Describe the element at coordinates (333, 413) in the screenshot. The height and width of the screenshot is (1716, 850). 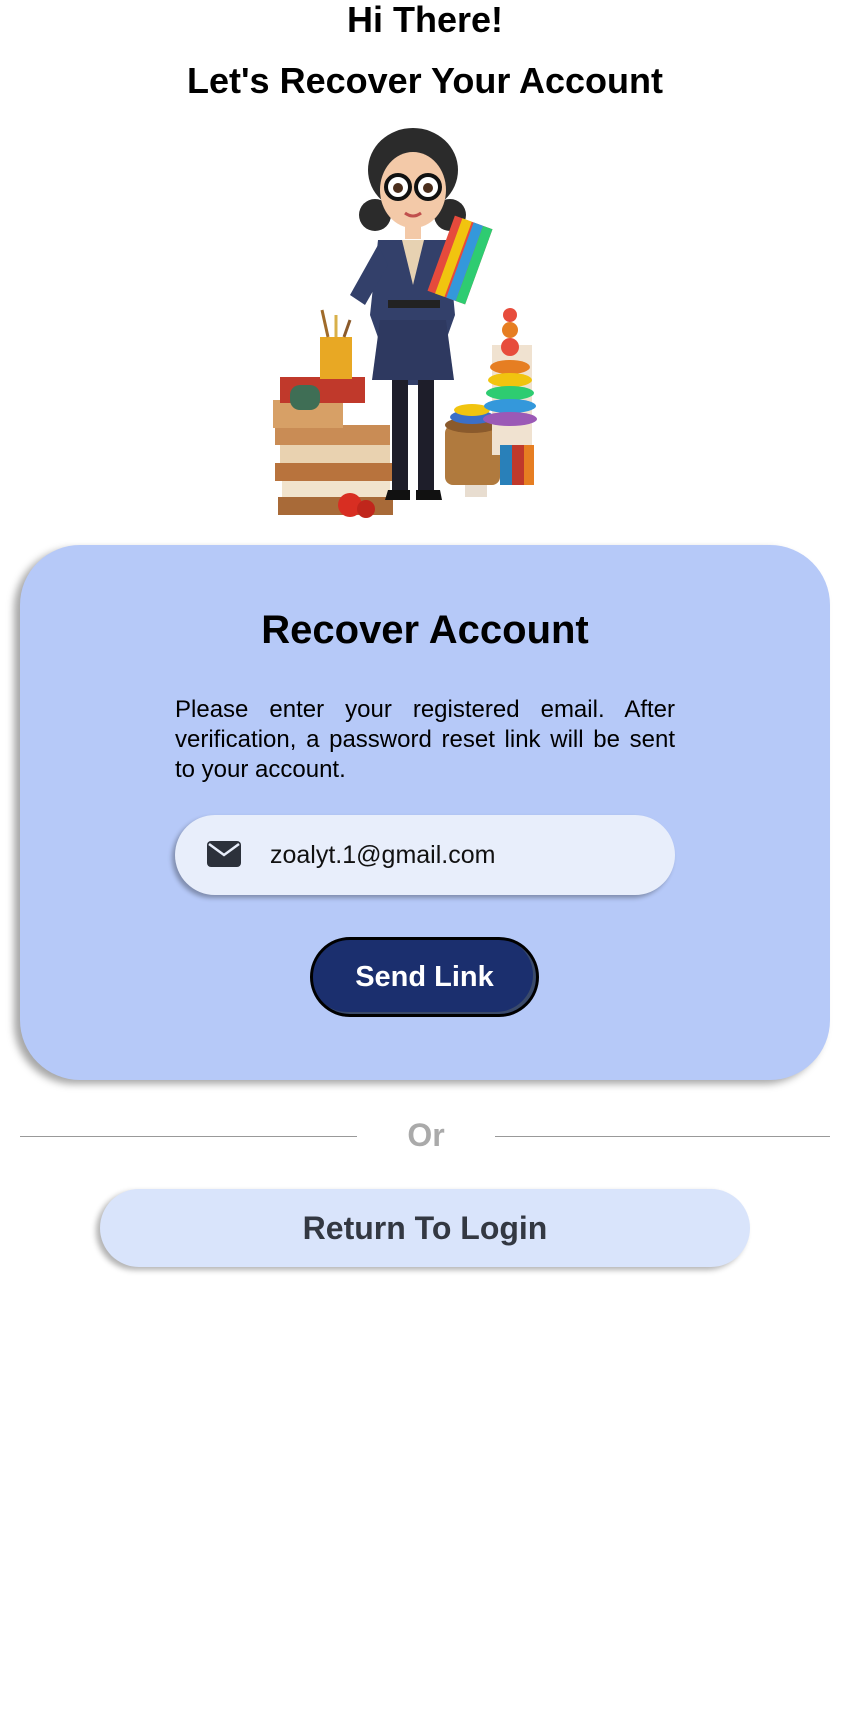
I see `book-stack-icon` at that location.